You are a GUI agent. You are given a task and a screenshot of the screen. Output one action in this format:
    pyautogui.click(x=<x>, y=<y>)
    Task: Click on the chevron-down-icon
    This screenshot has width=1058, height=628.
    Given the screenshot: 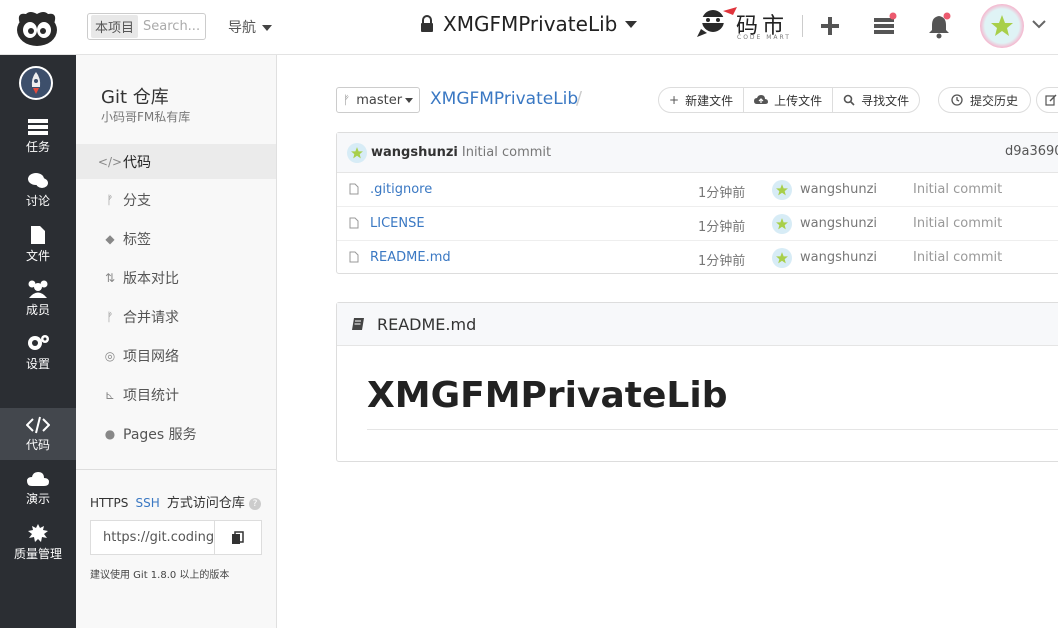 What is the action you would take?
    pyautogui.click(x=1039, y=24)
    